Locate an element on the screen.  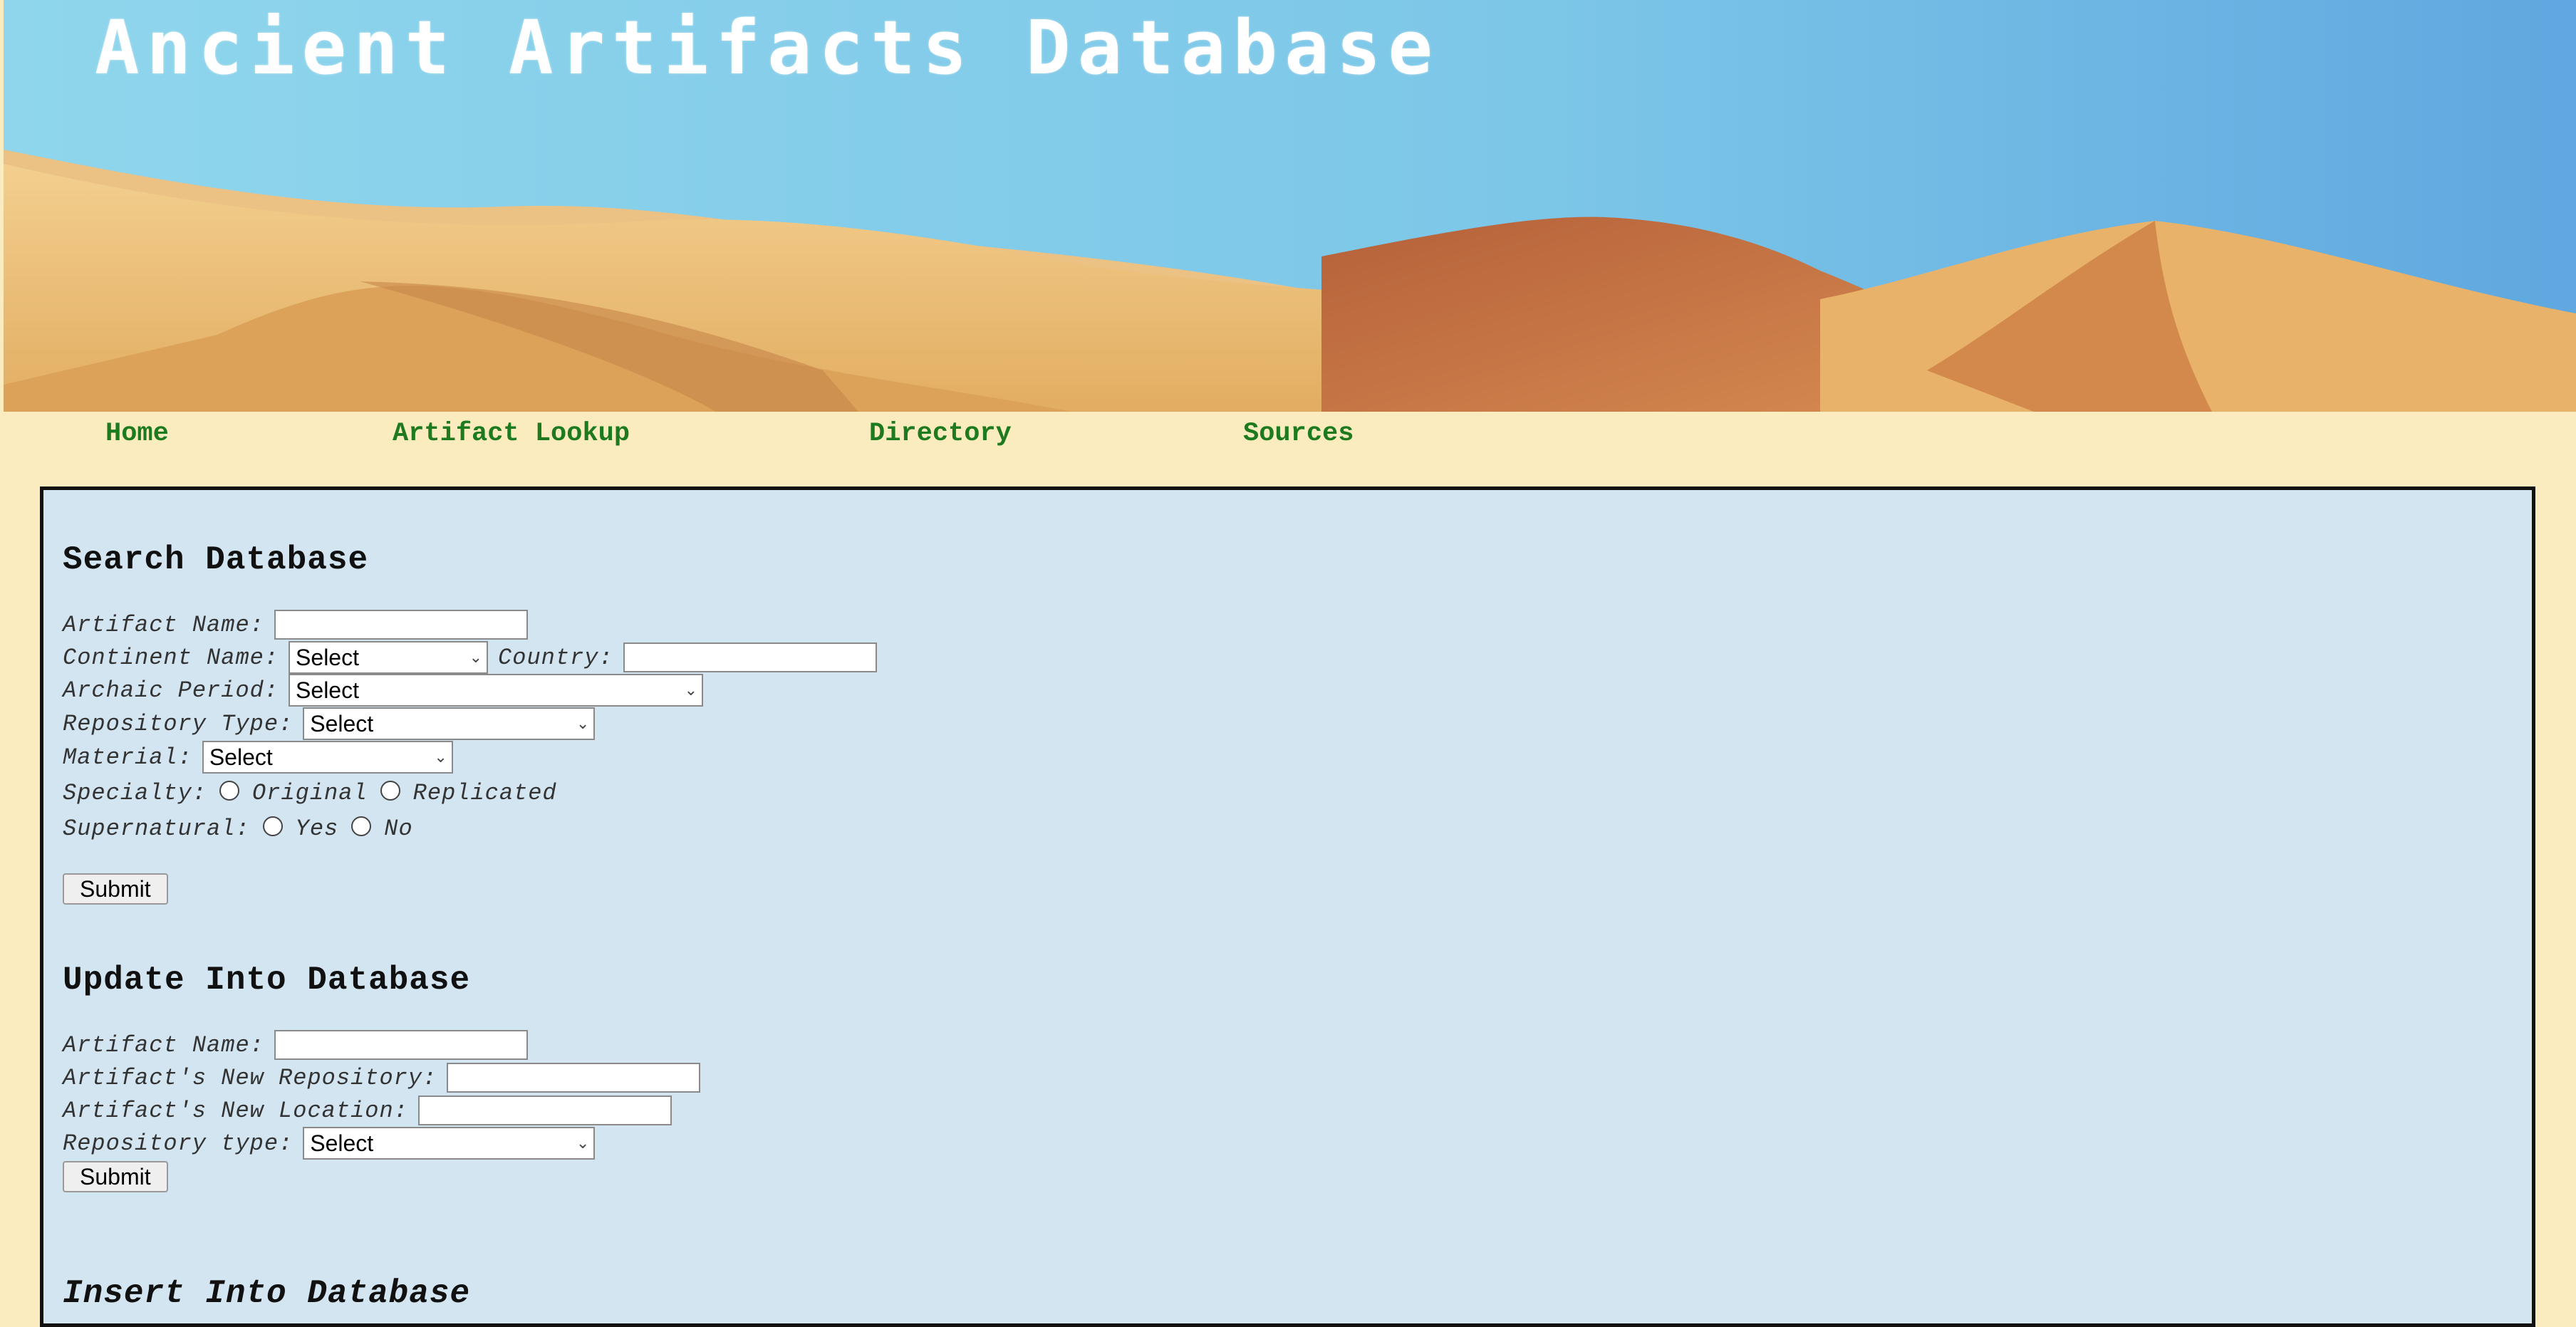
supernatural-yes-label: Yes is located at coordinates (317, 829).